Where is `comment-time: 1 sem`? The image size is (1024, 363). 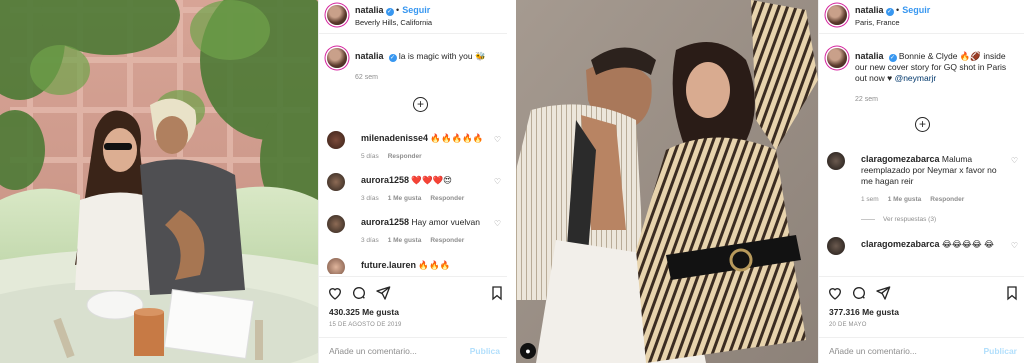
comment-time: 1 sem is located at coordinates (870, 199).